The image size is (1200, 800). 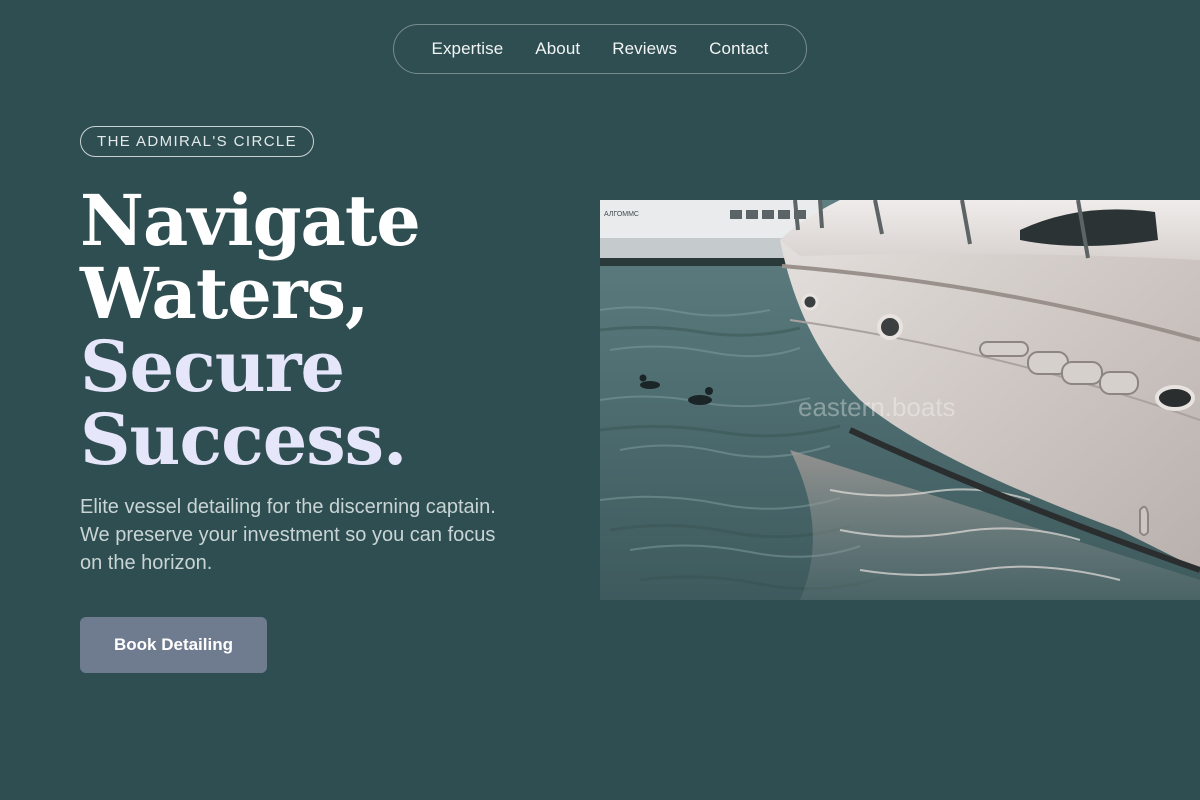 I want to click on nav-link-reviews: Reviews, so click(x=644, y=49).